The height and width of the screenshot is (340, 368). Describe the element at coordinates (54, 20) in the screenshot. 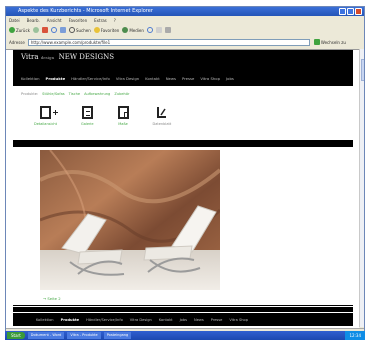

I see `menu-view: Ansicht` at that location.